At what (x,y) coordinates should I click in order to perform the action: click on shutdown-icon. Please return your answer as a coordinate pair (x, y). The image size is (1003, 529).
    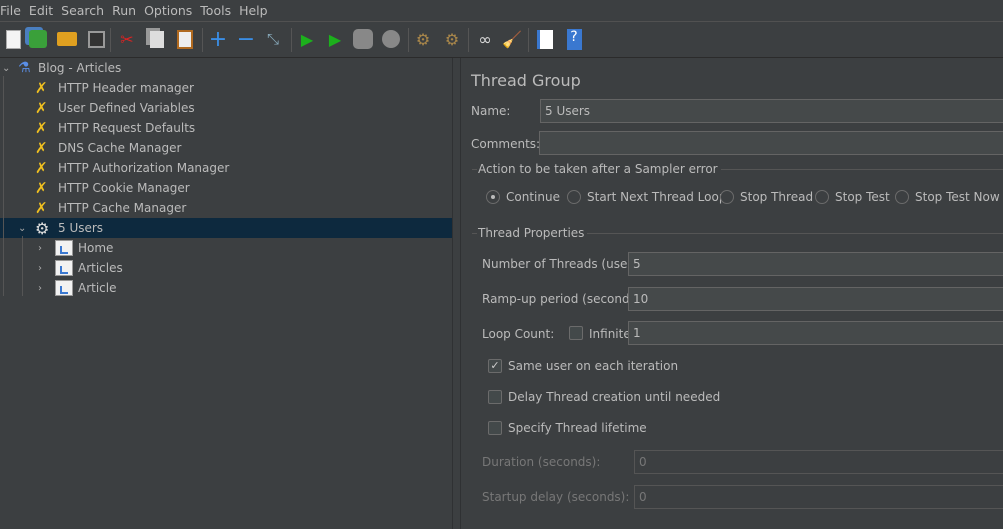
    Looking at the image, I should click on (391, 39).